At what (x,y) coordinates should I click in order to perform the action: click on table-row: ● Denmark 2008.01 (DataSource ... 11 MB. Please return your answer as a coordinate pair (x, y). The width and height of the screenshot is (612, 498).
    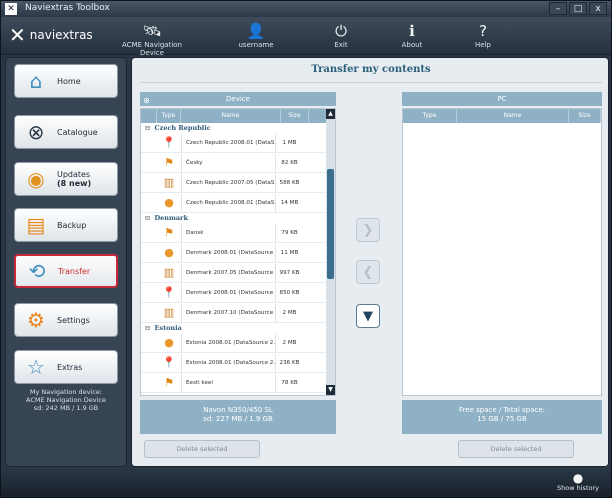
    Looking at the image, I should click on (234, 253).